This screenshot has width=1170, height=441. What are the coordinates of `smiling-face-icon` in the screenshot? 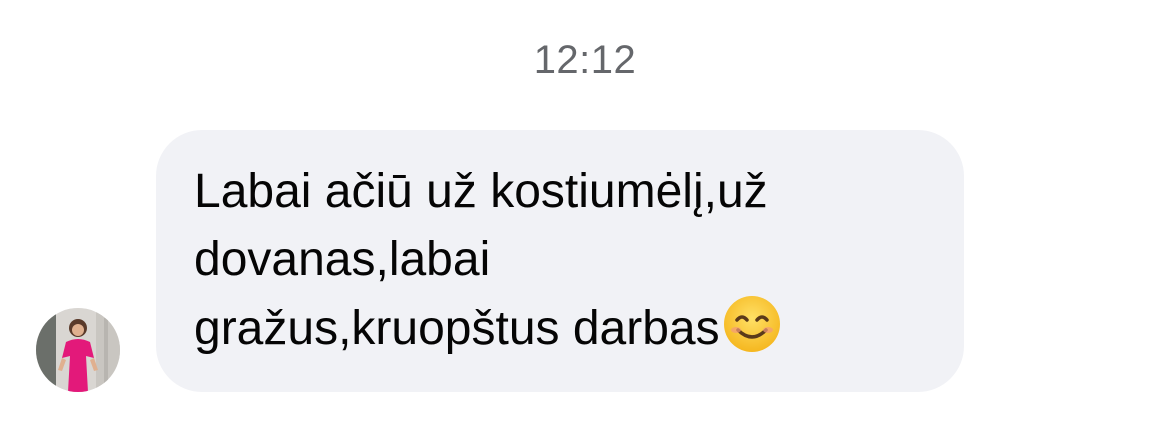 It's located at (751, 324).